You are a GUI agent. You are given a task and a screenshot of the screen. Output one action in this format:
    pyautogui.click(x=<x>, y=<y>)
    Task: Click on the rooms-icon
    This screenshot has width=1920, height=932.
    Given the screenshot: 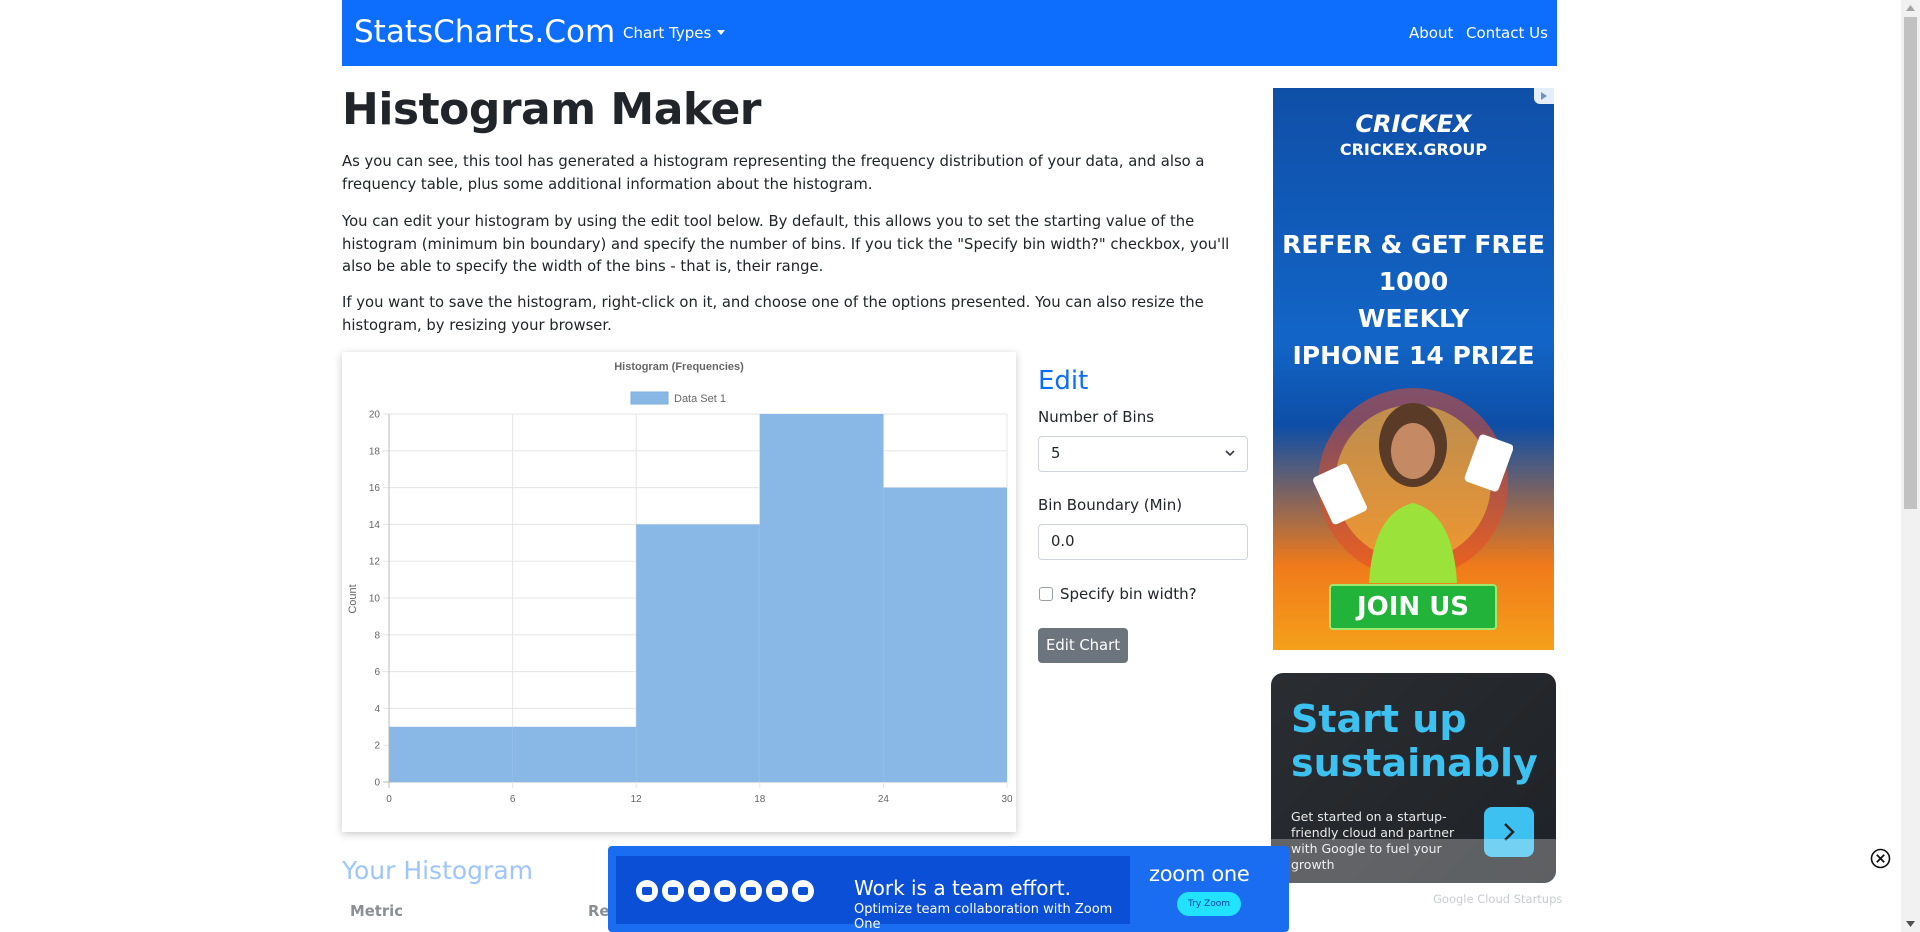 What is the action you would take?
    pyautogui.click(x=803, y=891)
    